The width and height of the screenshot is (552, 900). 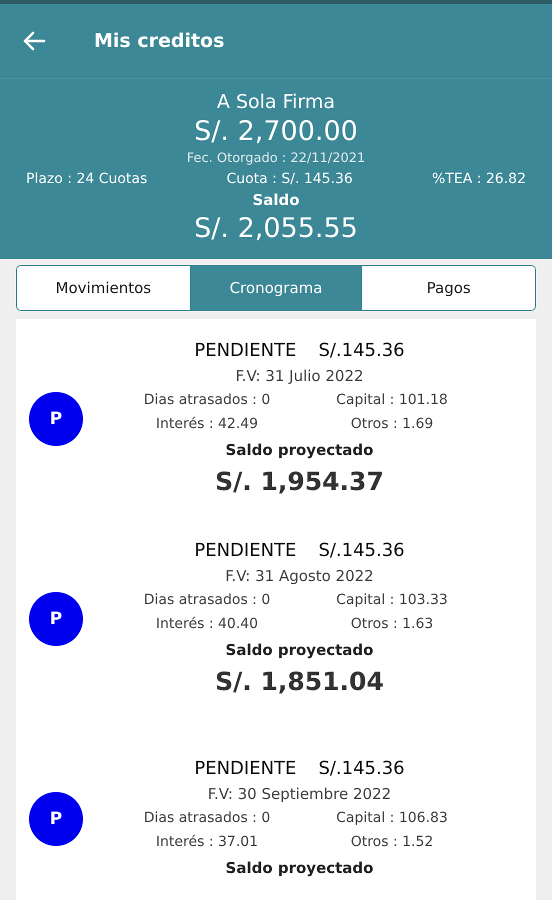 I want to click on balance-label: Saldo, so click(x=276, y=200).